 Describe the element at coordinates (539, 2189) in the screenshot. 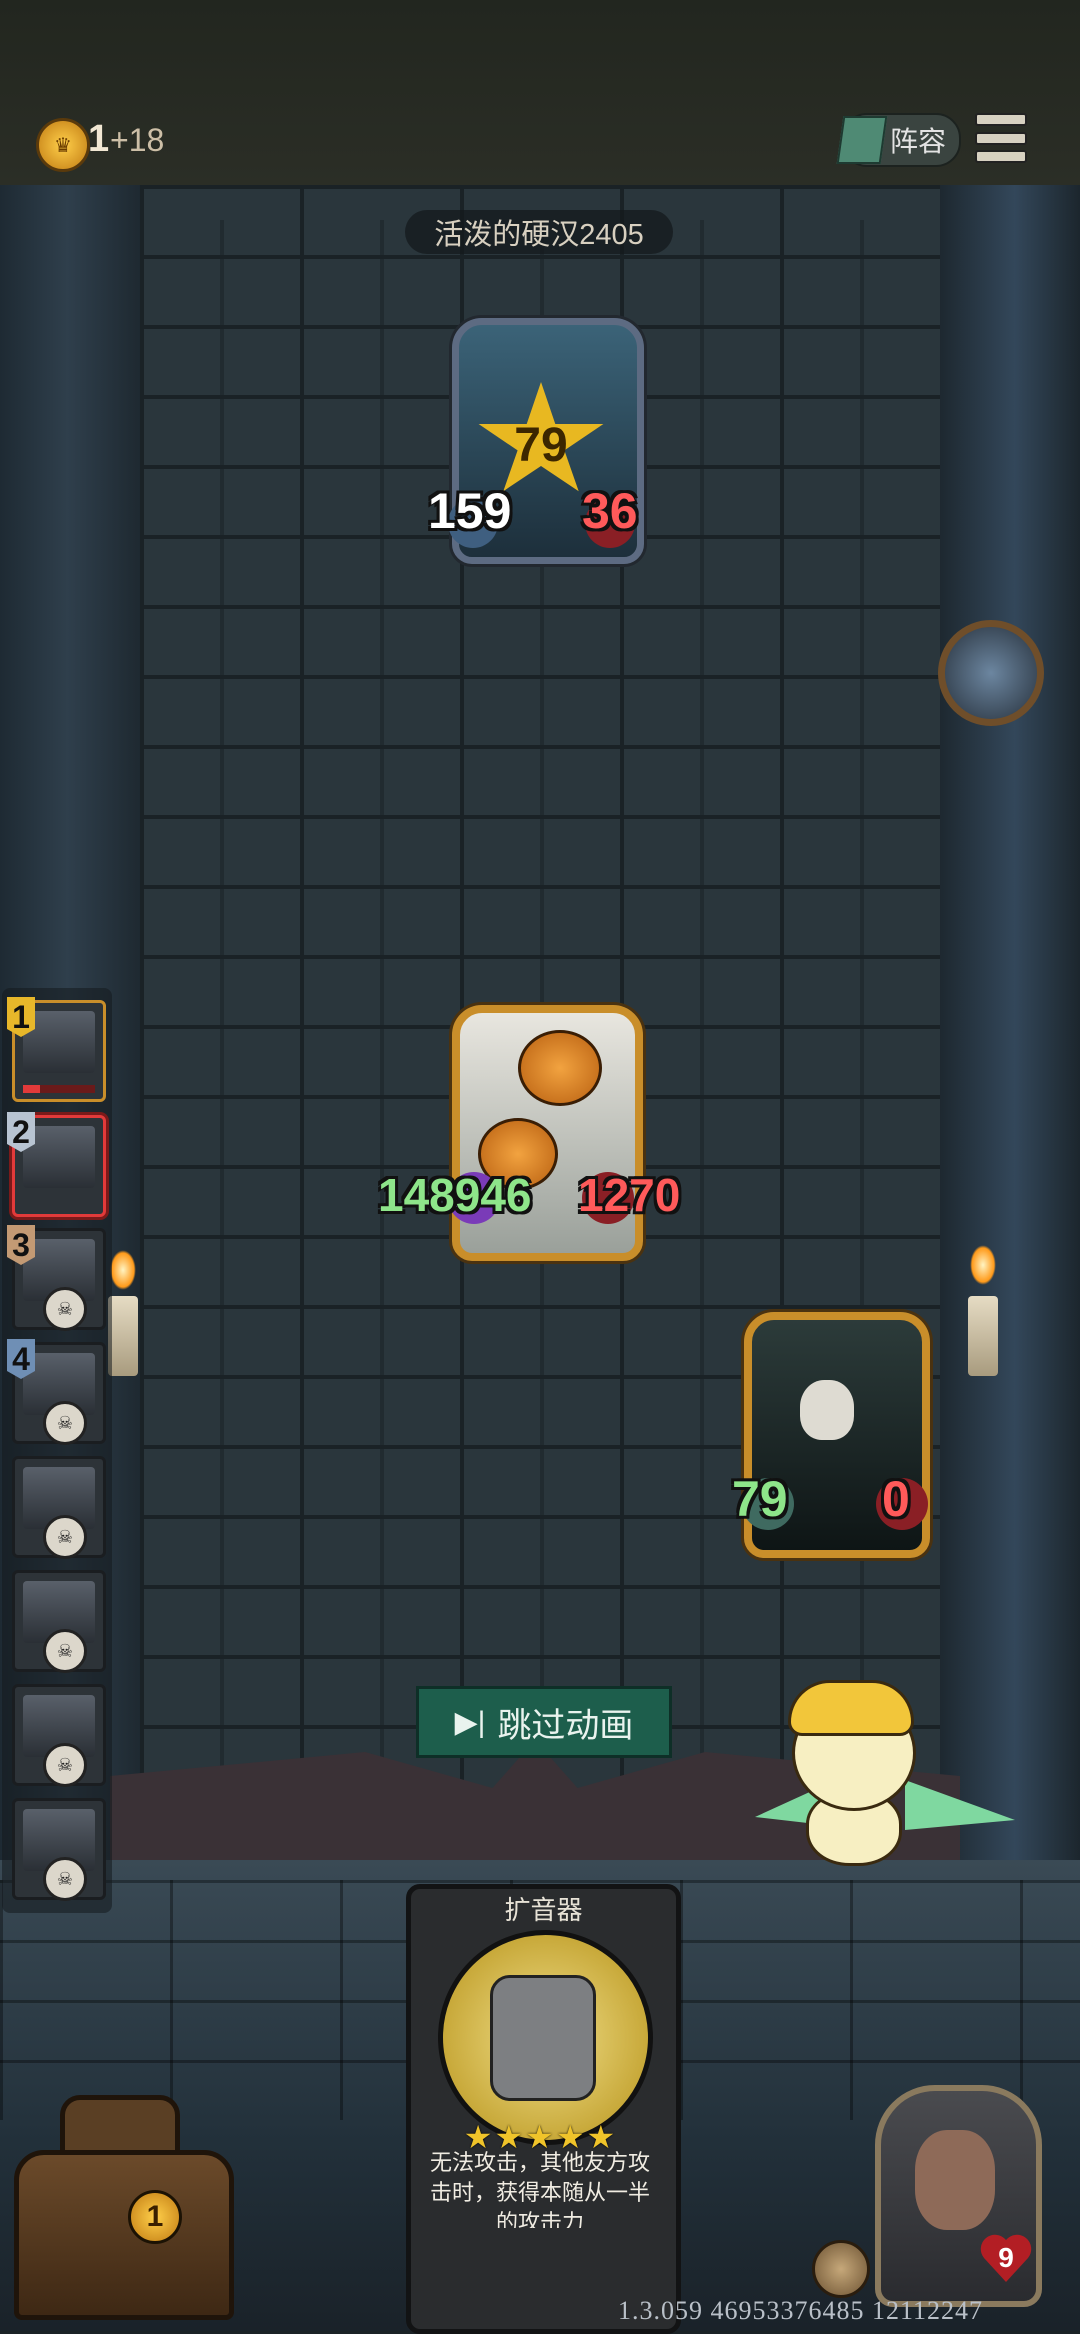

I see `item-description: 无法攻击，其他友方攻击时，获得本随从一半的攻击力` at that location.